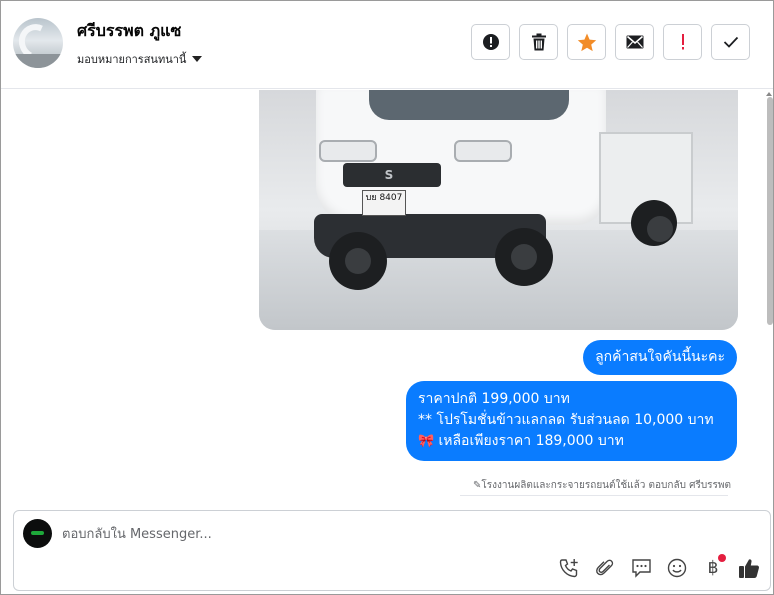  Describe the element at coordinates (38, 43) in the screenshot. I see `contact-avatar` at that location.